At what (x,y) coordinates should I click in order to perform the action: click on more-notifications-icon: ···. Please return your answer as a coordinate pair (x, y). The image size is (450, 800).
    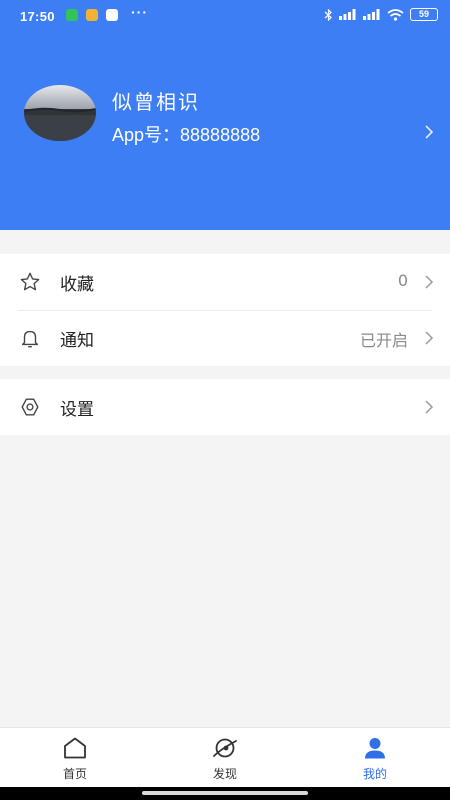
    Looking at the image, I should click on (139, 12).